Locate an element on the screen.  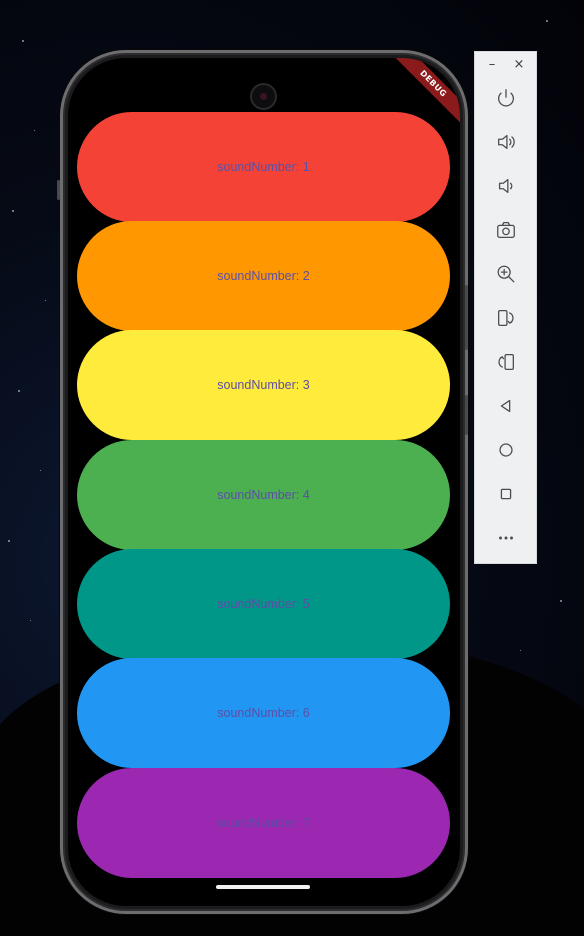
screenshot-button is located at coordinates (506, 230).